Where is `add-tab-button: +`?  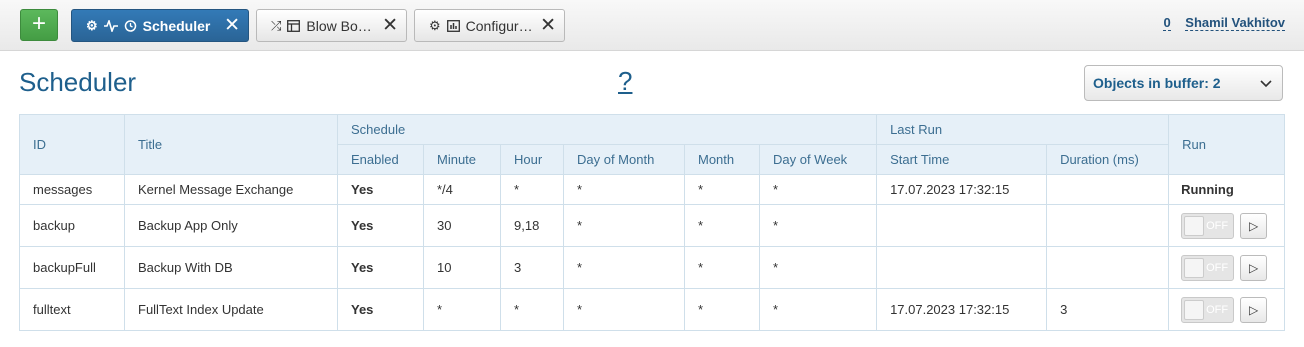
add-tab-button: + is located at coordinates (39, 25).